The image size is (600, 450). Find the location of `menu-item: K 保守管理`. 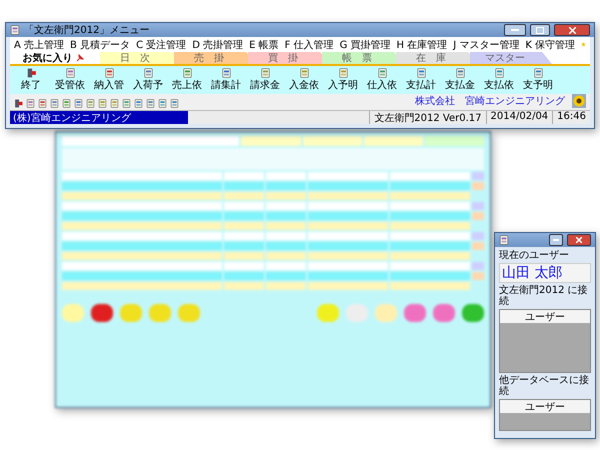

menu-item: K 保守管理 is located at coordinates (550, 45).